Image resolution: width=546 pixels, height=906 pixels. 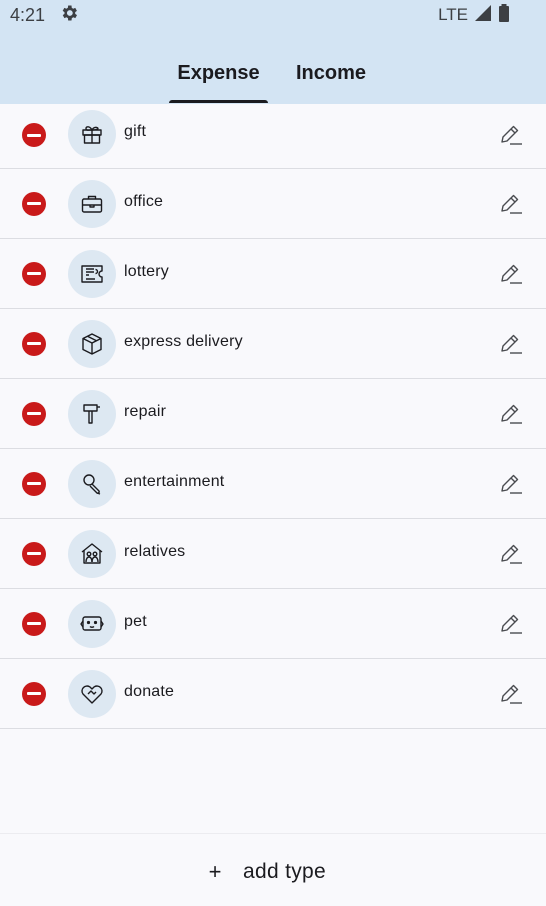 I want to click on list-item: repair, so click(x=273, y=414).